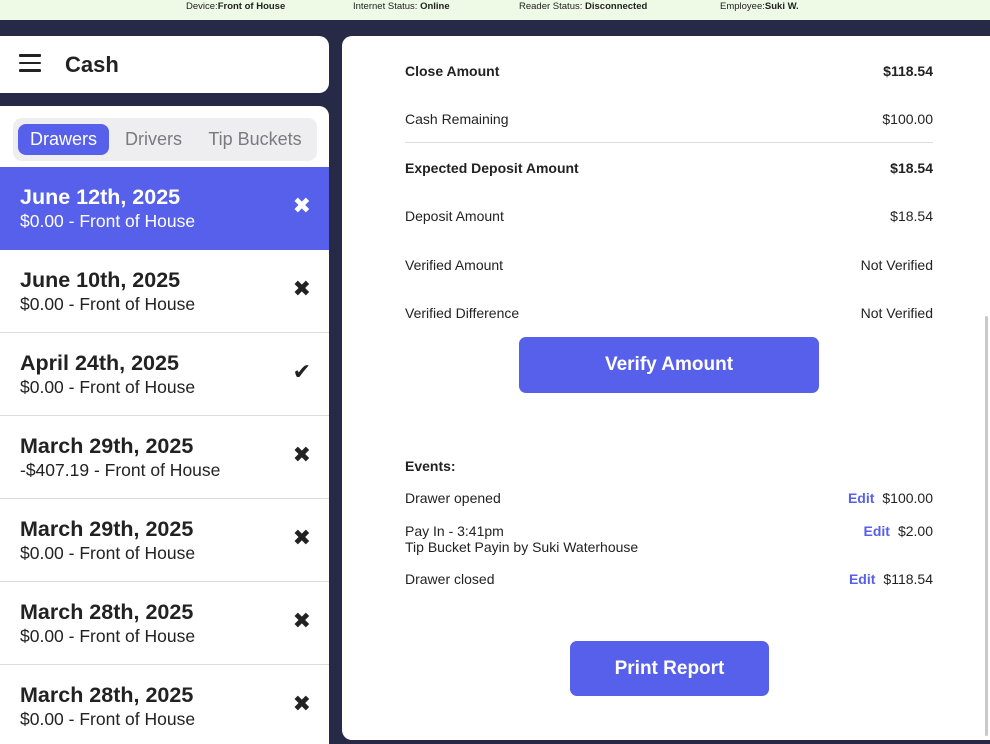  Describe the element at coordinates (669, 668) in the screenshot. I see `print-report-button: Print Report` at that location.